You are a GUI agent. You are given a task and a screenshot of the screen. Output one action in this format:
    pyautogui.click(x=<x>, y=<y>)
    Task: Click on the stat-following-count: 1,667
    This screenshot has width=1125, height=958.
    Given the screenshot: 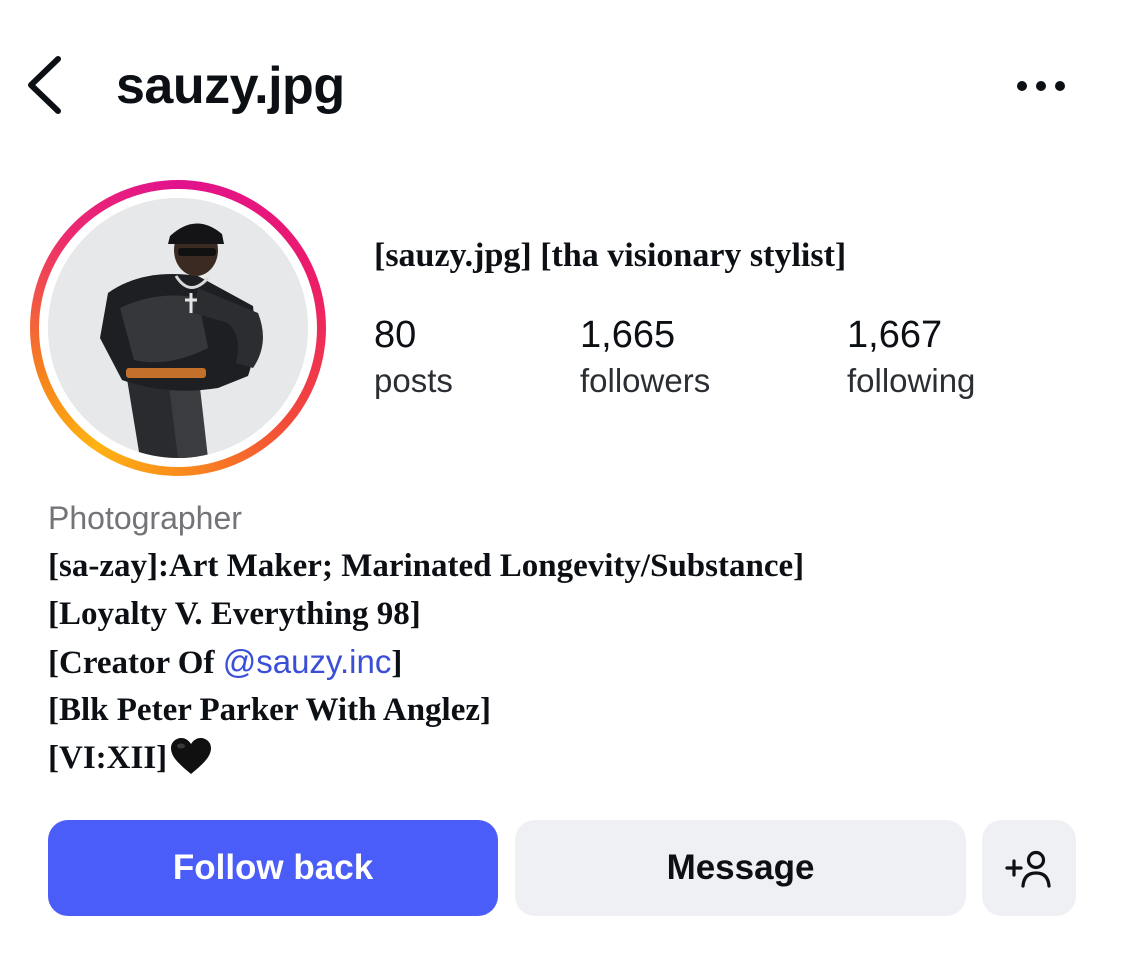 What is the action you would take?
    pyautogui.click(x=895, y=335)
    